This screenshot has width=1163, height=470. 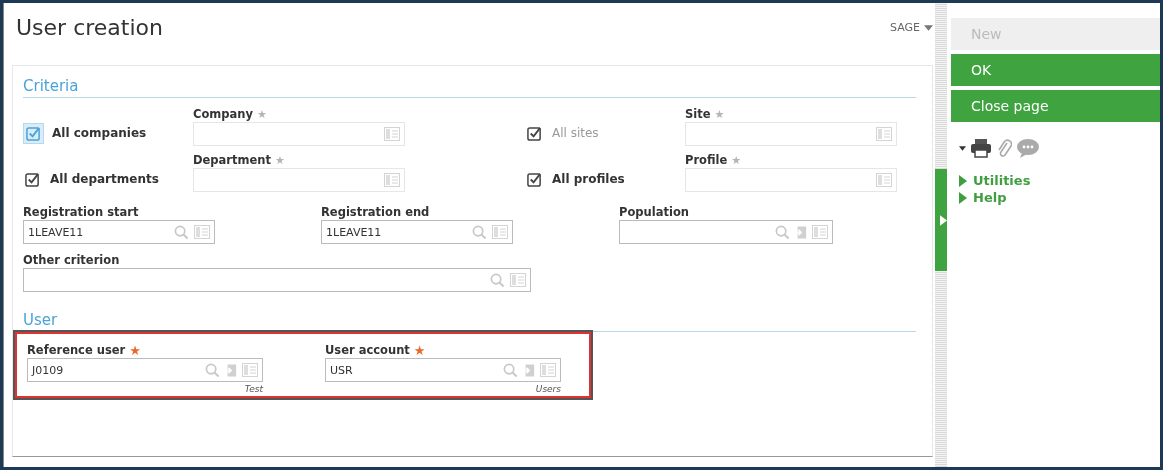 What do you see at coordinates (33, 133) in the screenshot?
I see `checkbox` at bounding box center [33, 133].